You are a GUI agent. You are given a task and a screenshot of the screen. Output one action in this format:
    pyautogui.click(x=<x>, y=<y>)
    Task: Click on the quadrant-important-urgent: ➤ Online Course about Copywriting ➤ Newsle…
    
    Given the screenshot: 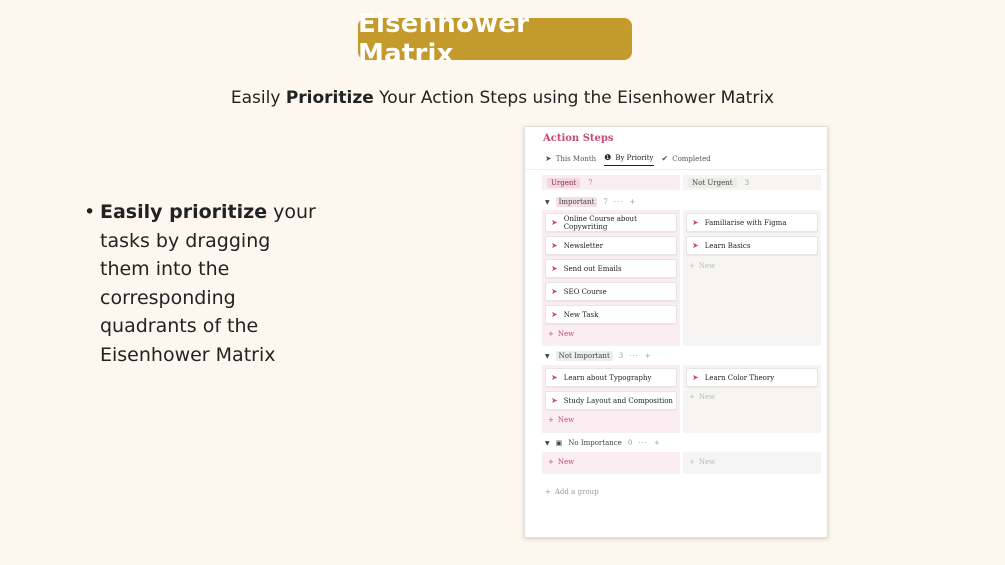 What is the action you would take?
    pyautogui.click(x=611, y=278)
    